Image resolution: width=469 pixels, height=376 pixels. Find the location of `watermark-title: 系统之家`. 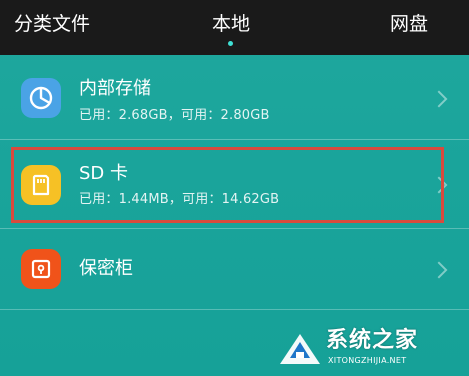

watermark-title: 系统之家 is located at coordinates (372, 340).